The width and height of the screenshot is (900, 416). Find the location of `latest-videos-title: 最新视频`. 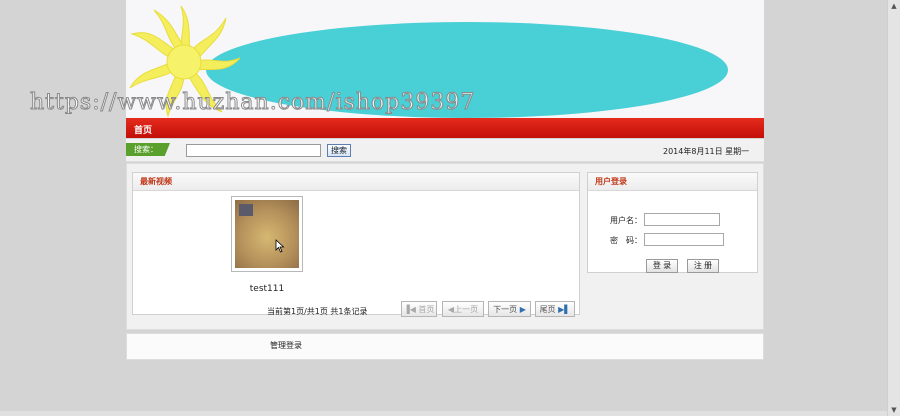

latest-videos-title: 最新视频 is located at coordinates (356, 182).